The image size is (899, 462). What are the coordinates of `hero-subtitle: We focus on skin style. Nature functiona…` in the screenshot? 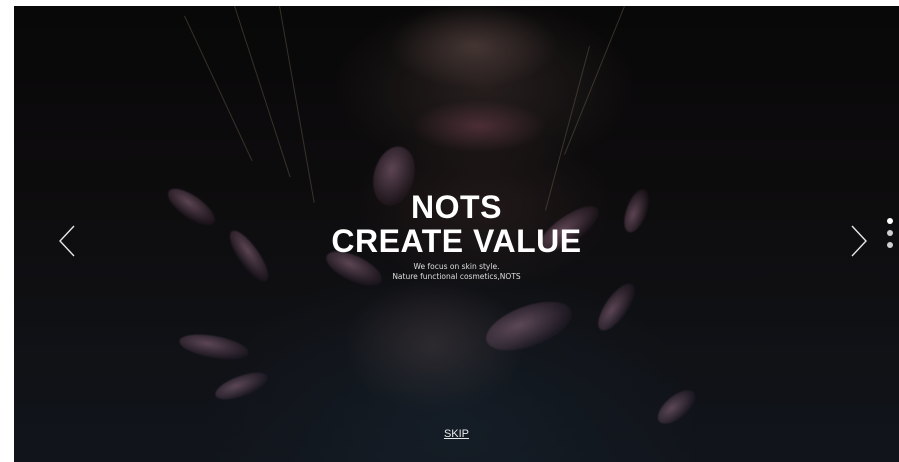 It's located at (456, 272).